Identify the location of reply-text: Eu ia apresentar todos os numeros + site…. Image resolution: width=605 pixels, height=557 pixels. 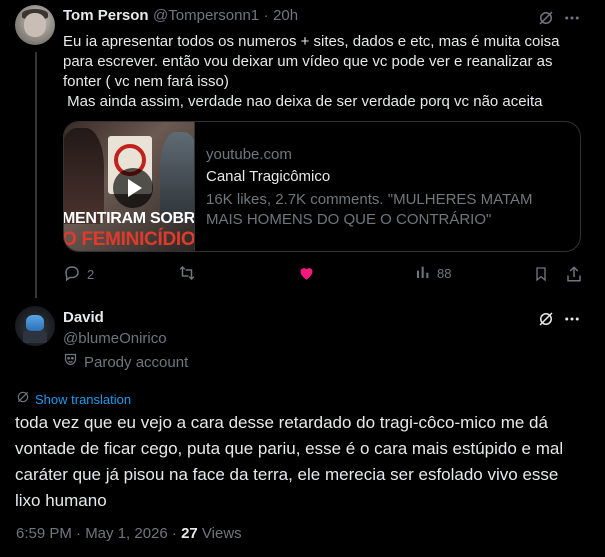
(328, 72).